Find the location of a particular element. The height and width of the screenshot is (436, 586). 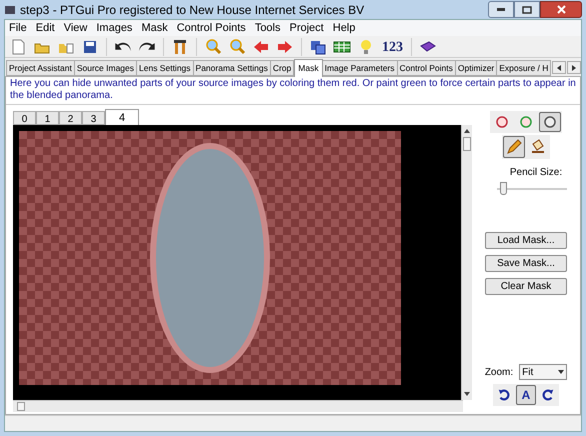

number-button: 123 is located at coordinates (392, 46).